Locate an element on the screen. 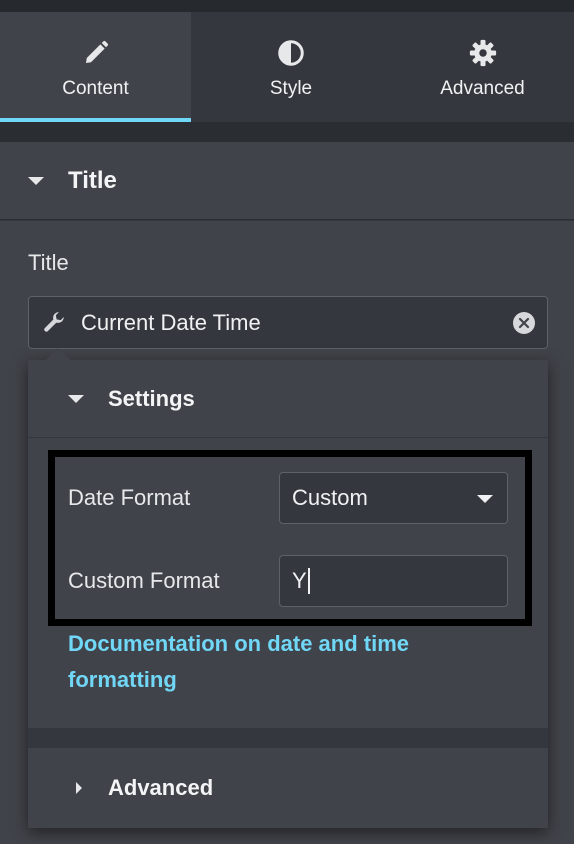  date-format-value: Custom is located at coordinates (330, 497).